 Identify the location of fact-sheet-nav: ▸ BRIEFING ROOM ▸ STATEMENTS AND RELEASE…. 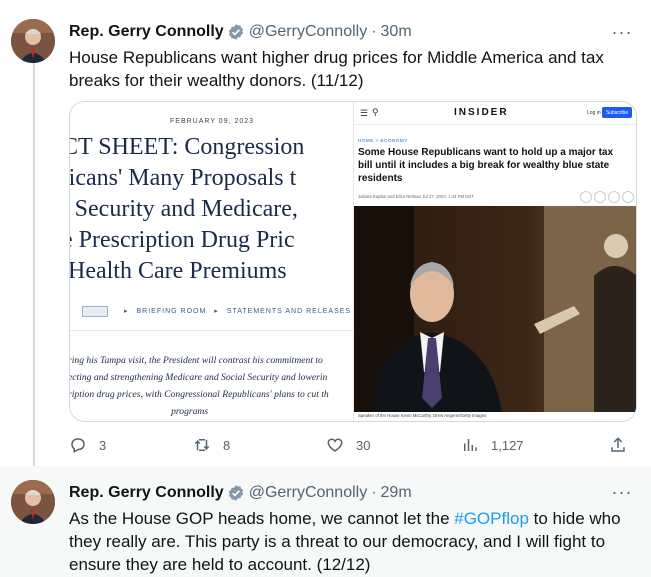
(216, 311).